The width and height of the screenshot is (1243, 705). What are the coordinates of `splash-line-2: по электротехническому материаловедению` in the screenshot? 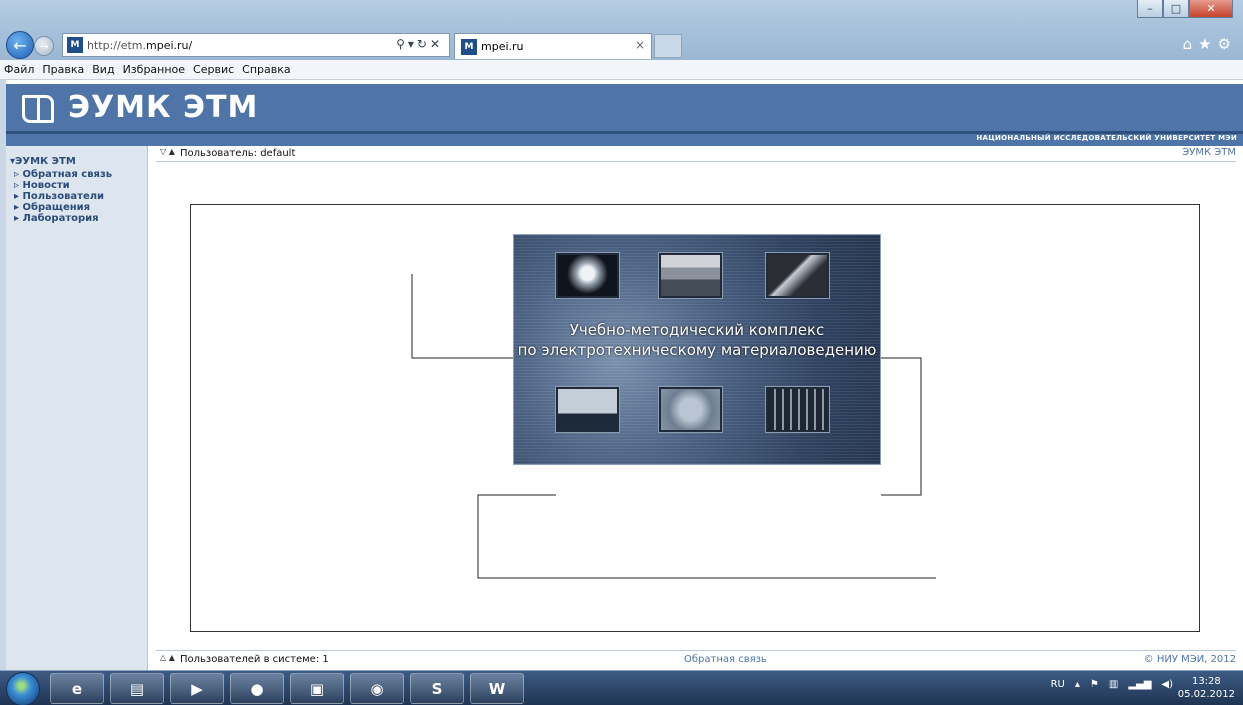 It's located at (697, 350).